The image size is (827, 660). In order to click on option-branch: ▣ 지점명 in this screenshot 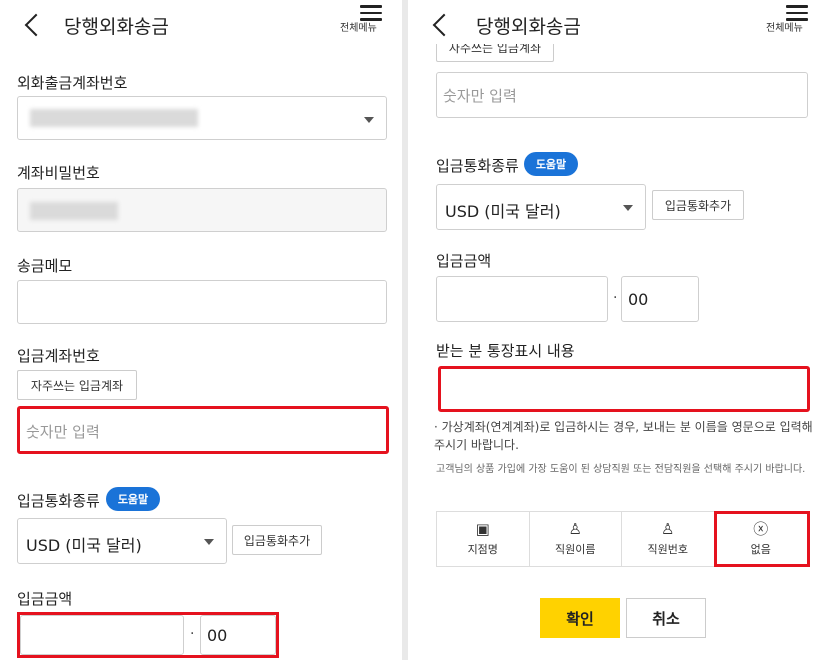, I will do `click(483, 539)`.